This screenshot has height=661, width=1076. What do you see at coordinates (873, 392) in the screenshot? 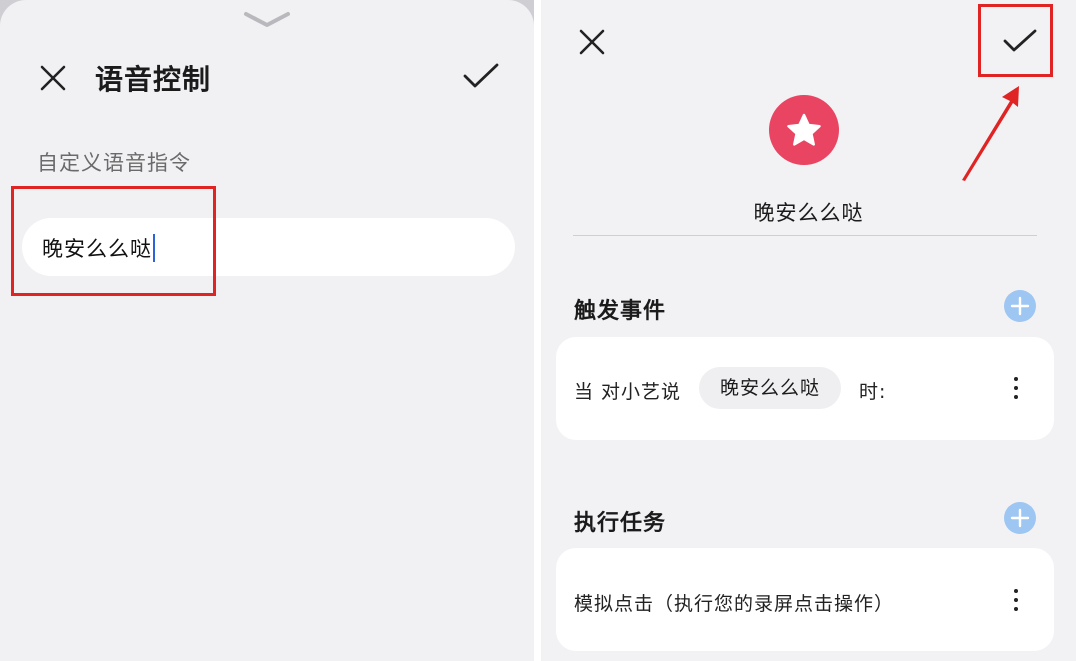
I see `trigger-suffix: 时:` at bounding box center [873, 392].